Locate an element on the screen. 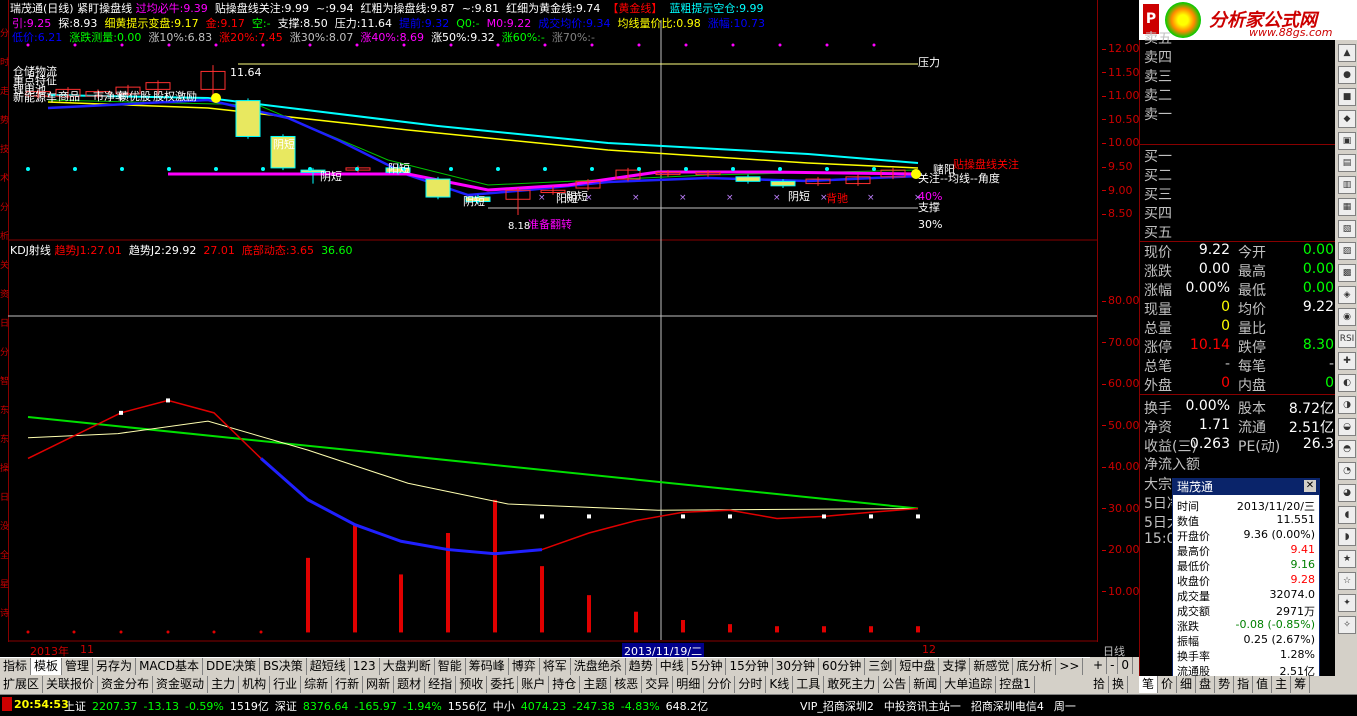 Image resolution: width=1357 pixels, height=716 pixels. leftbar-label: 析 is located at coordinates (4, 237).